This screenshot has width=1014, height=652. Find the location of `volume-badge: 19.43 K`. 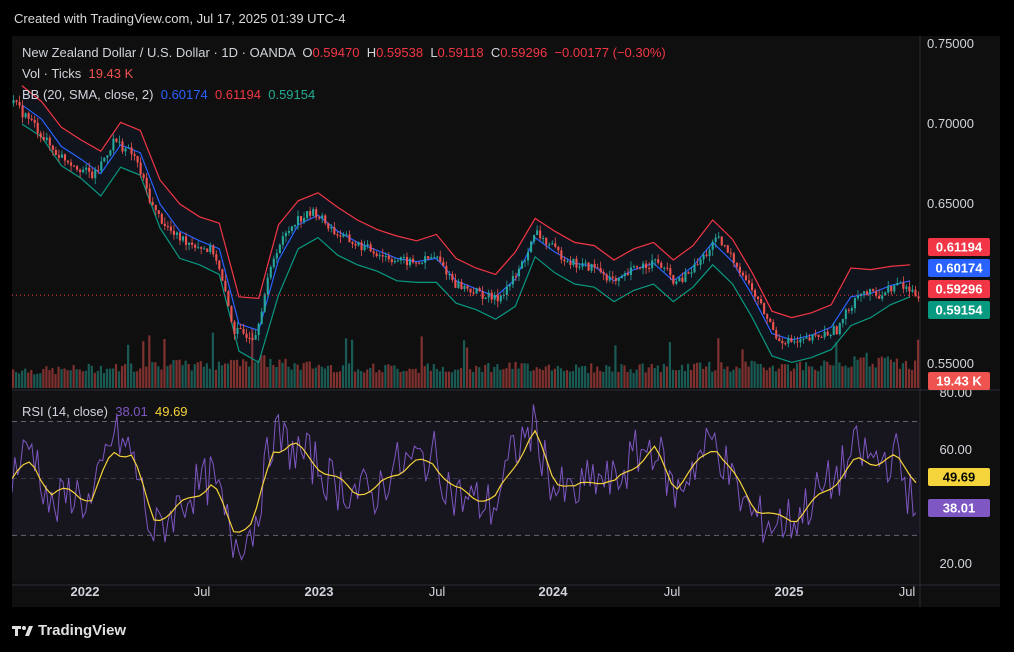

volume-badge: 19.43 K is located at coordinates (959, 381).